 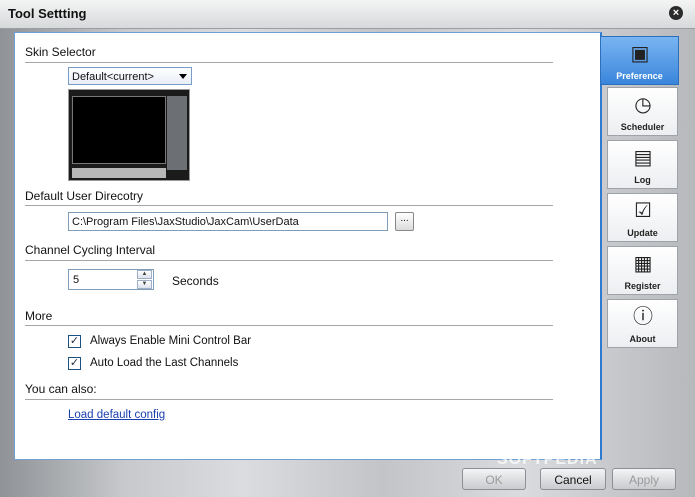 What do you see at coordinates (642, 180) in the screenshot?
I see `tab-label: Log` at bounding box center [642, 180].